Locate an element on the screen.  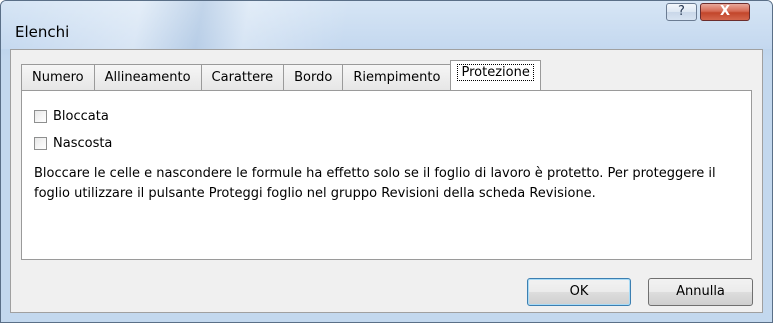
cancel-button: Annulla is located at coordinates (700, 292).